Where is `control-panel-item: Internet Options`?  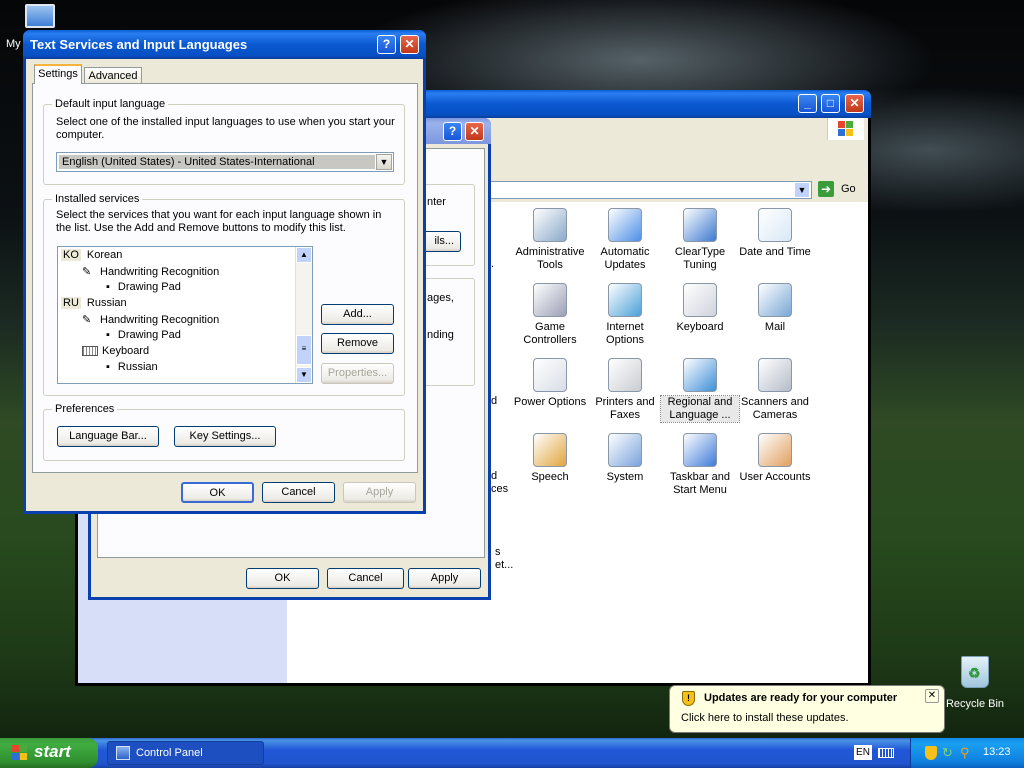 control-panel-item: Internet Options is located at coordinates (625, 315).